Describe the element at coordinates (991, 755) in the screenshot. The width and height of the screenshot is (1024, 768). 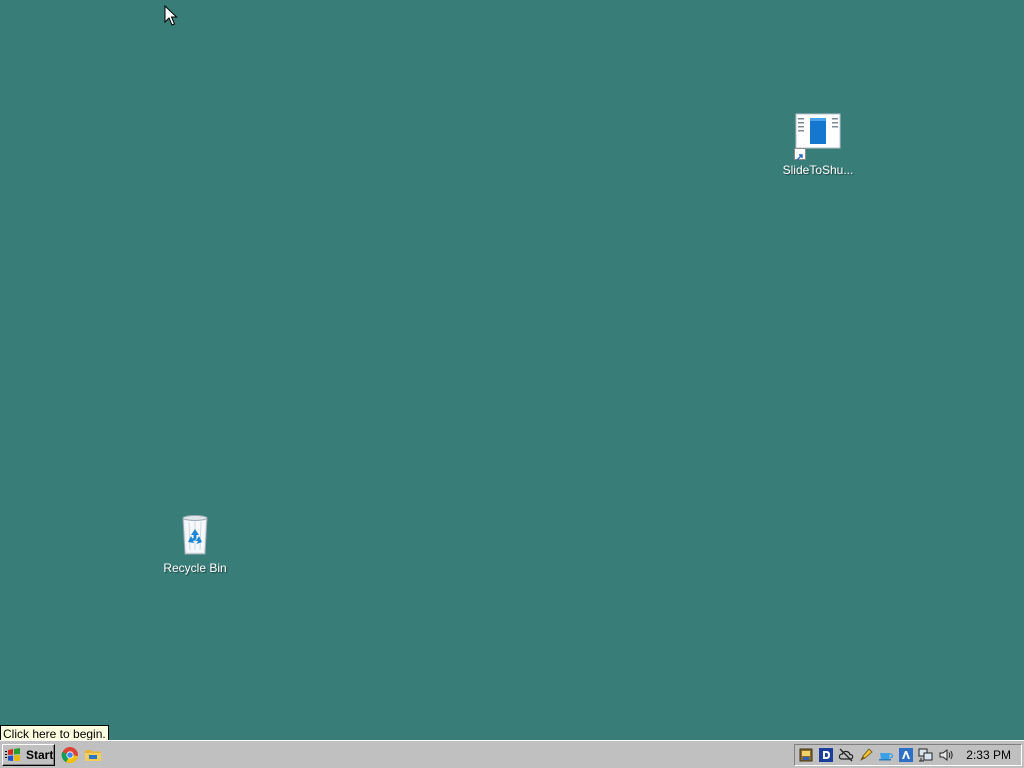
I see `clock: 2:33 PM` at that location.